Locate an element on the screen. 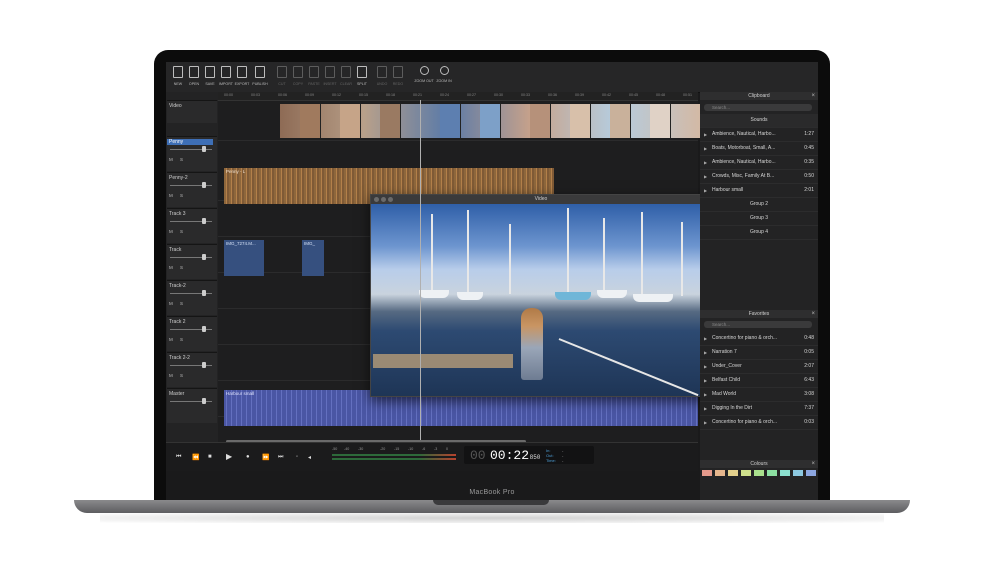  track-name: Penny-2 is located at coordinates (178, 178).